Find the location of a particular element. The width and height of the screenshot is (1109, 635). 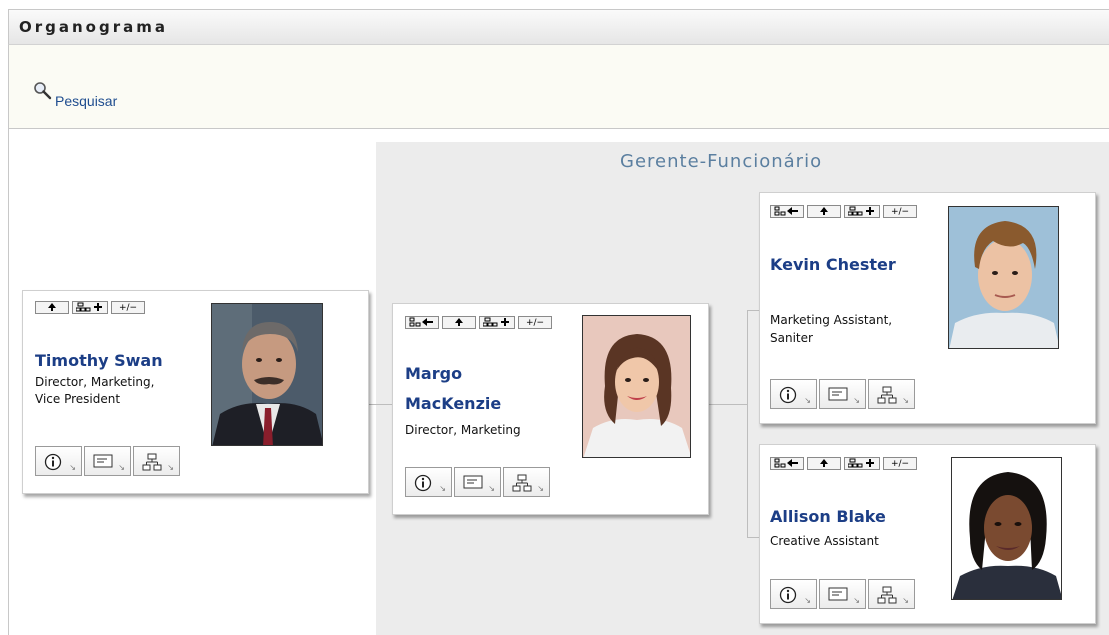

person-name: Allison Blake is located at coordinates (828, 517).